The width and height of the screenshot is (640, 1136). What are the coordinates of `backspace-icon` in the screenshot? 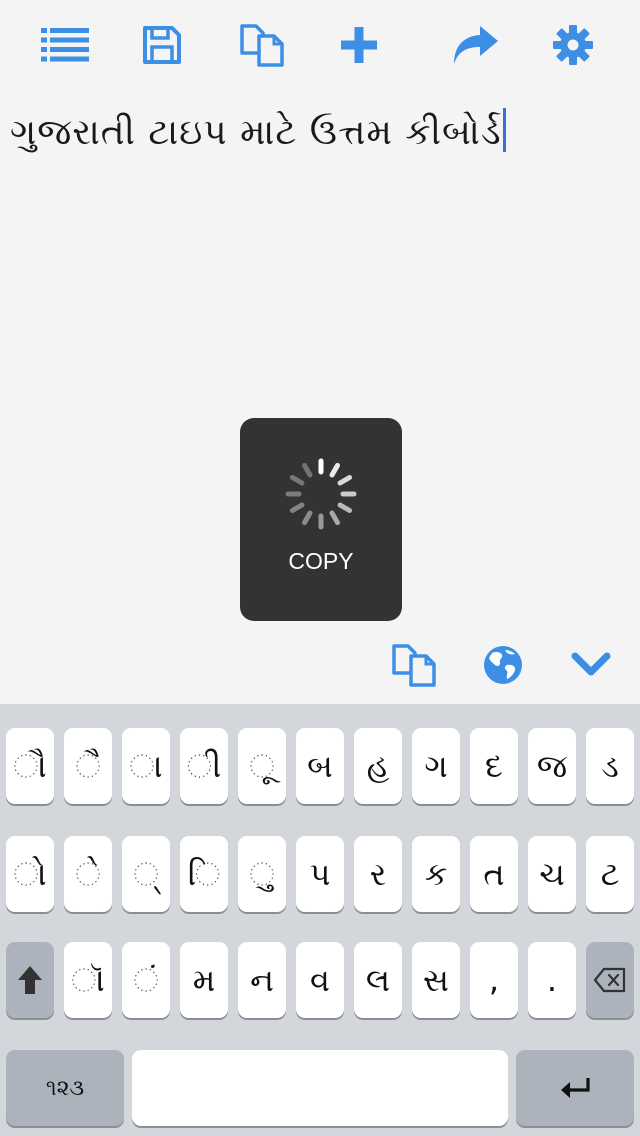 It's located at (610, 980).